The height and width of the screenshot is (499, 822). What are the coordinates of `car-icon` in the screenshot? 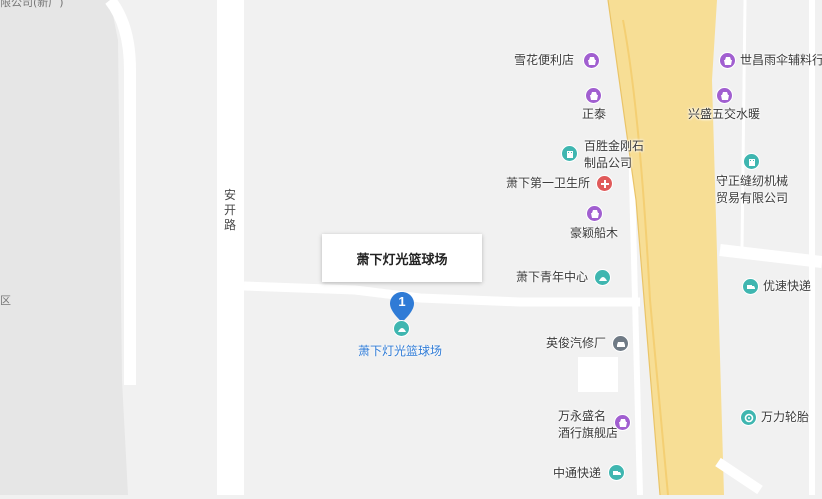 It's located at (620, 343).